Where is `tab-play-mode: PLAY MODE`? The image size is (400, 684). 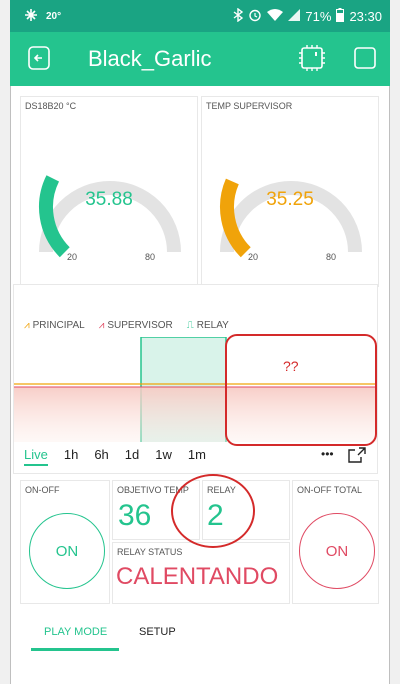
tab-play-mode: PLAY MODE is located at coordinates (75, 632).